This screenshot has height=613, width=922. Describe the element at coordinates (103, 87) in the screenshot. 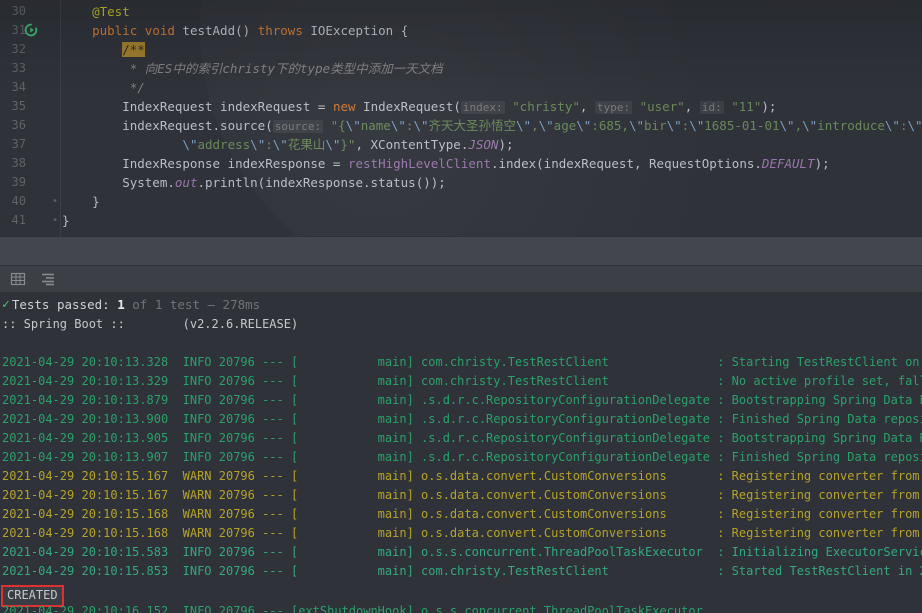

I see `code-line-text: */` at that location.